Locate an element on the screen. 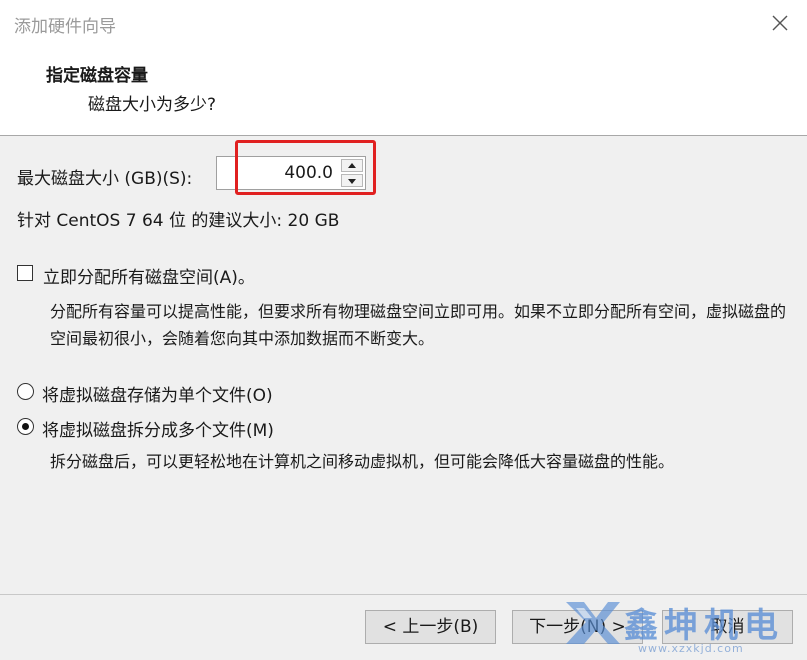  wizard-footer: < 上一步(B) 下一步(N) > 取消 is located at coordinates (403, 627).